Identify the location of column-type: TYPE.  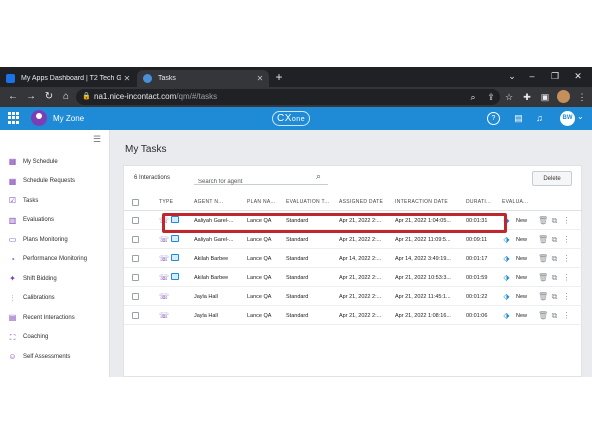
(166, 202).